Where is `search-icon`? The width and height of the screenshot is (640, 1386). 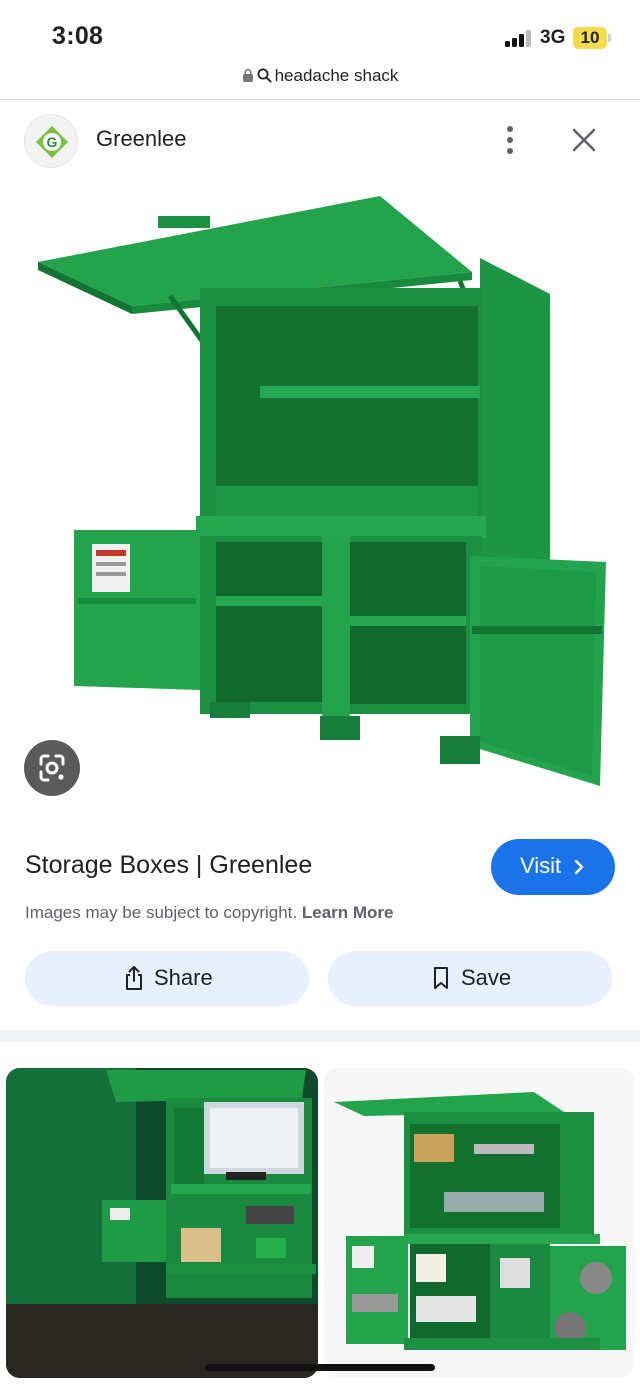
search-icon is located at coordinates (264, 75).